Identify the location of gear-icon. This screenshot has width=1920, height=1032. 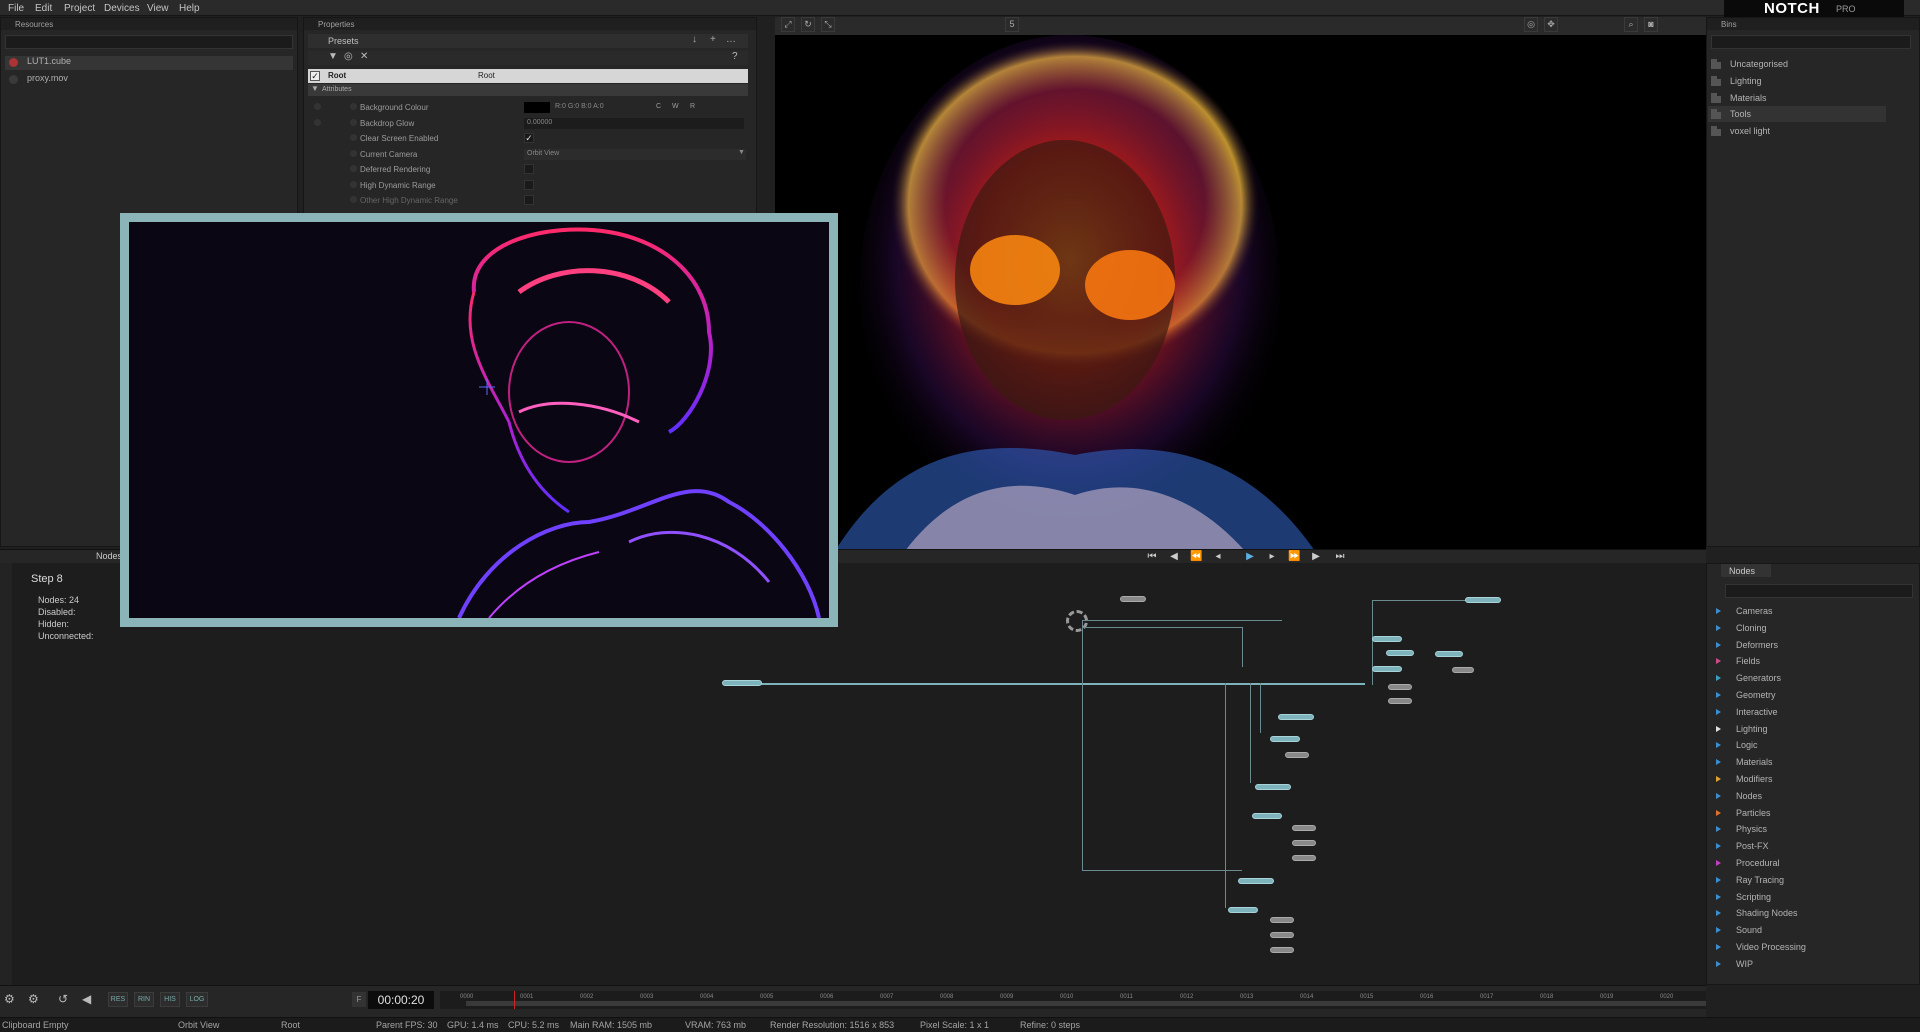
(1077, 621).